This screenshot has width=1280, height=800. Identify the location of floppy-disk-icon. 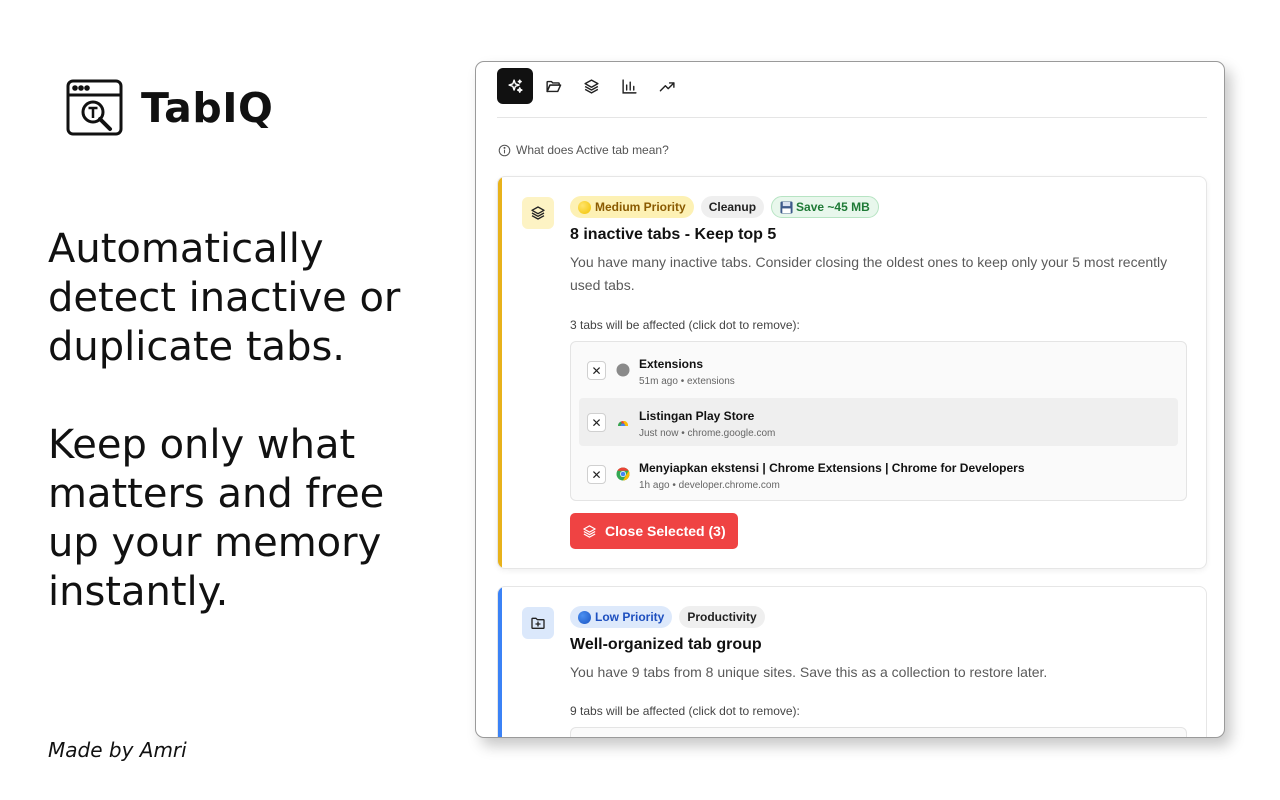
(786, 207).